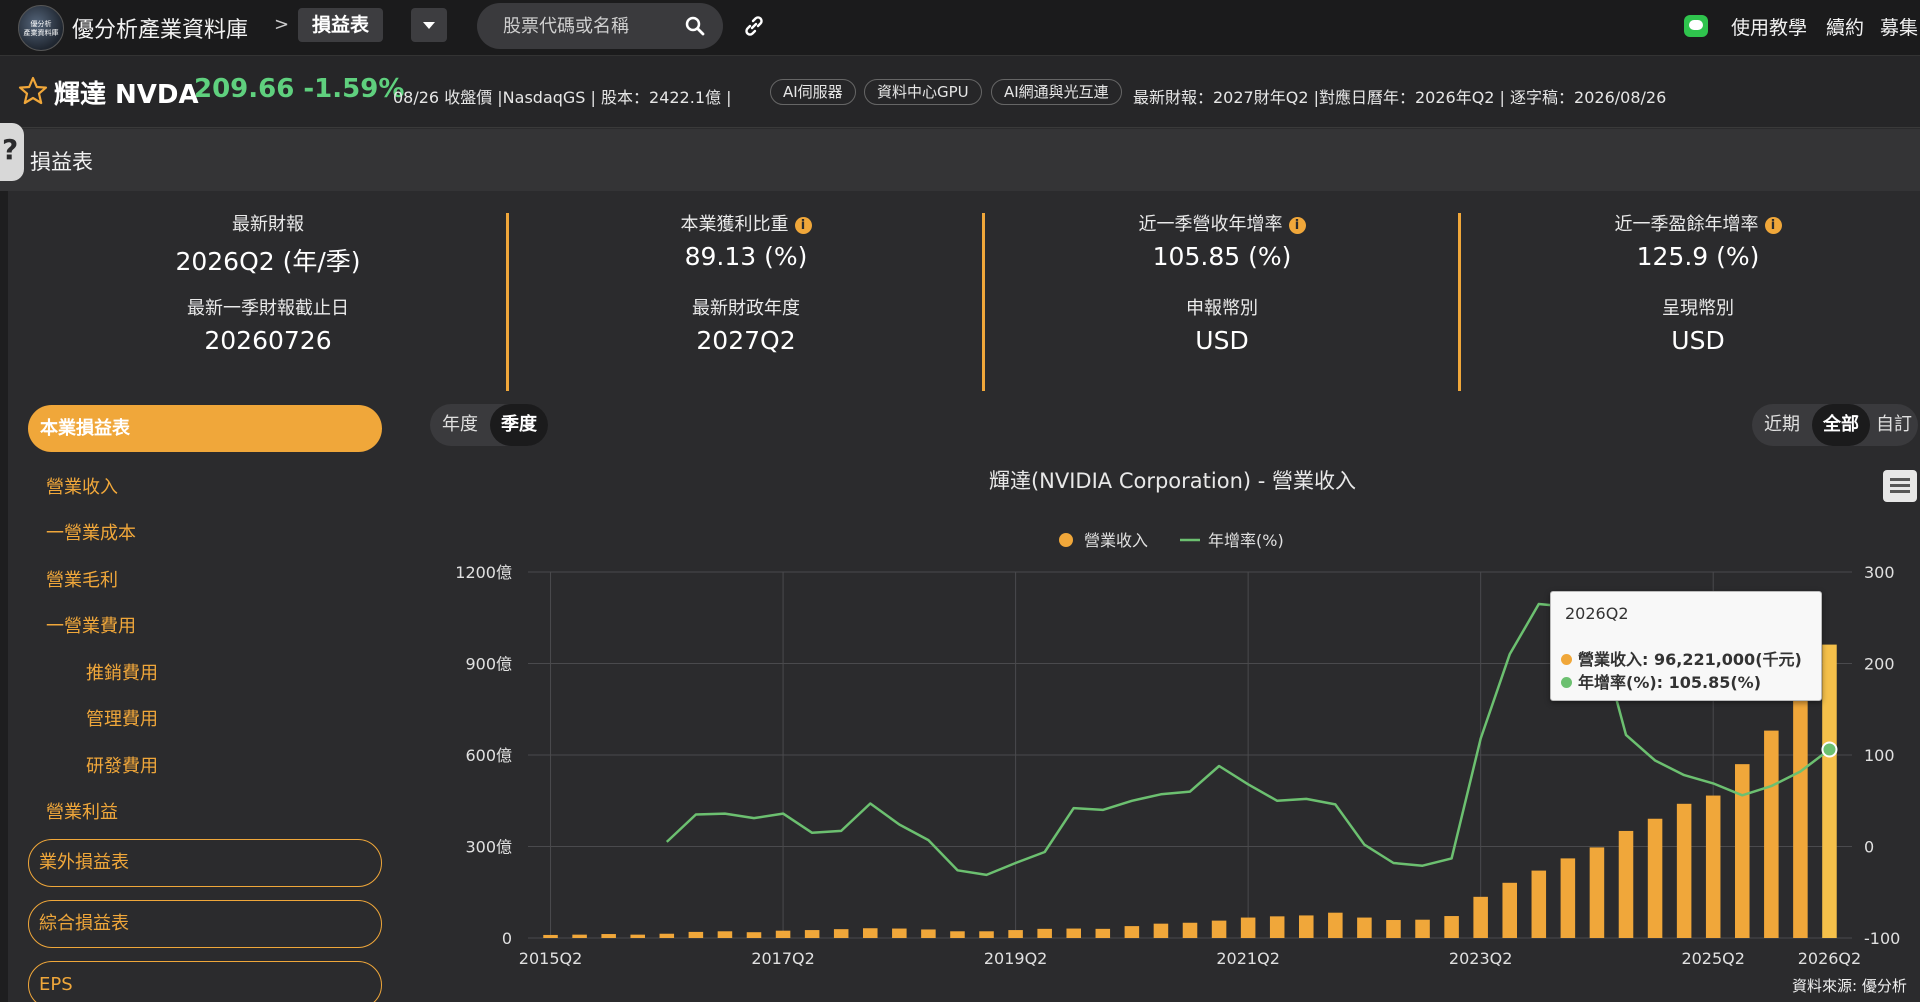 This screenshot has height=1002, width=1920. Describe the element at coordinates (1879, 572) in the screenshot. I see `y-right-tick-label: 300` at that location.